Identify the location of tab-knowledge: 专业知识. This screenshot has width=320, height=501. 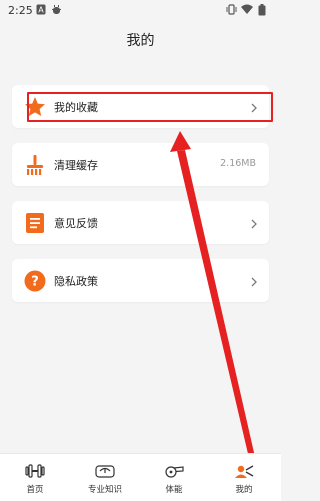
(105, 477).